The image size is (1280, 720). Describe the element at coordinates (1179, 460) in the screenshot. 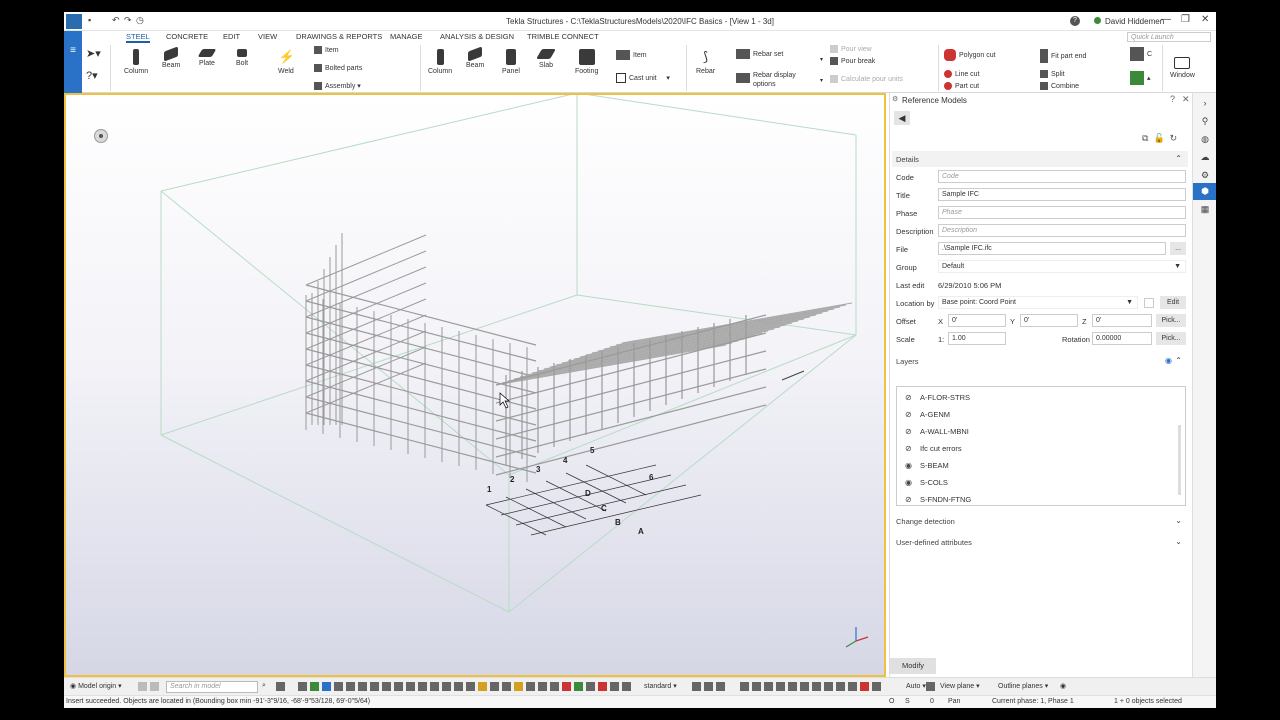

I see `layers-scrollbar` at that location.